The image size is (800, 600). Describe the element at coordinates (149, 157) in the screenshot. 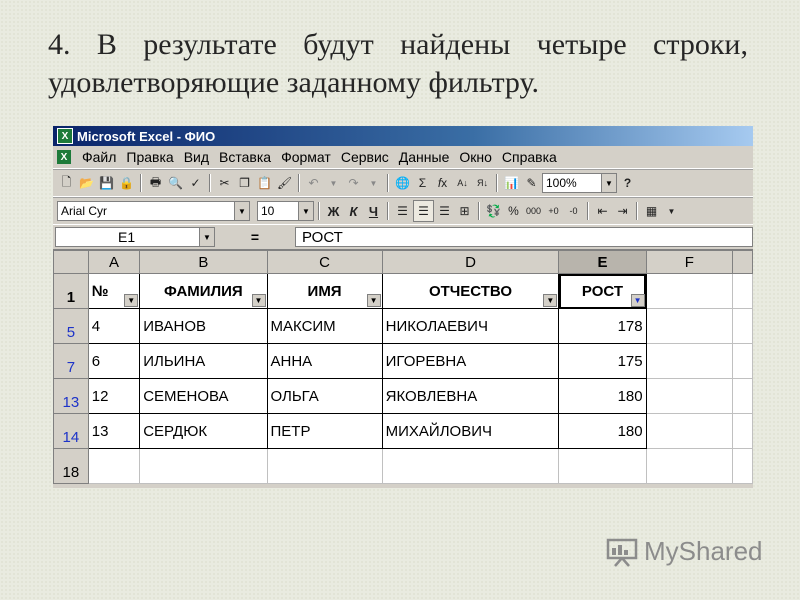

I see `menu-edit: Правка` at that location.